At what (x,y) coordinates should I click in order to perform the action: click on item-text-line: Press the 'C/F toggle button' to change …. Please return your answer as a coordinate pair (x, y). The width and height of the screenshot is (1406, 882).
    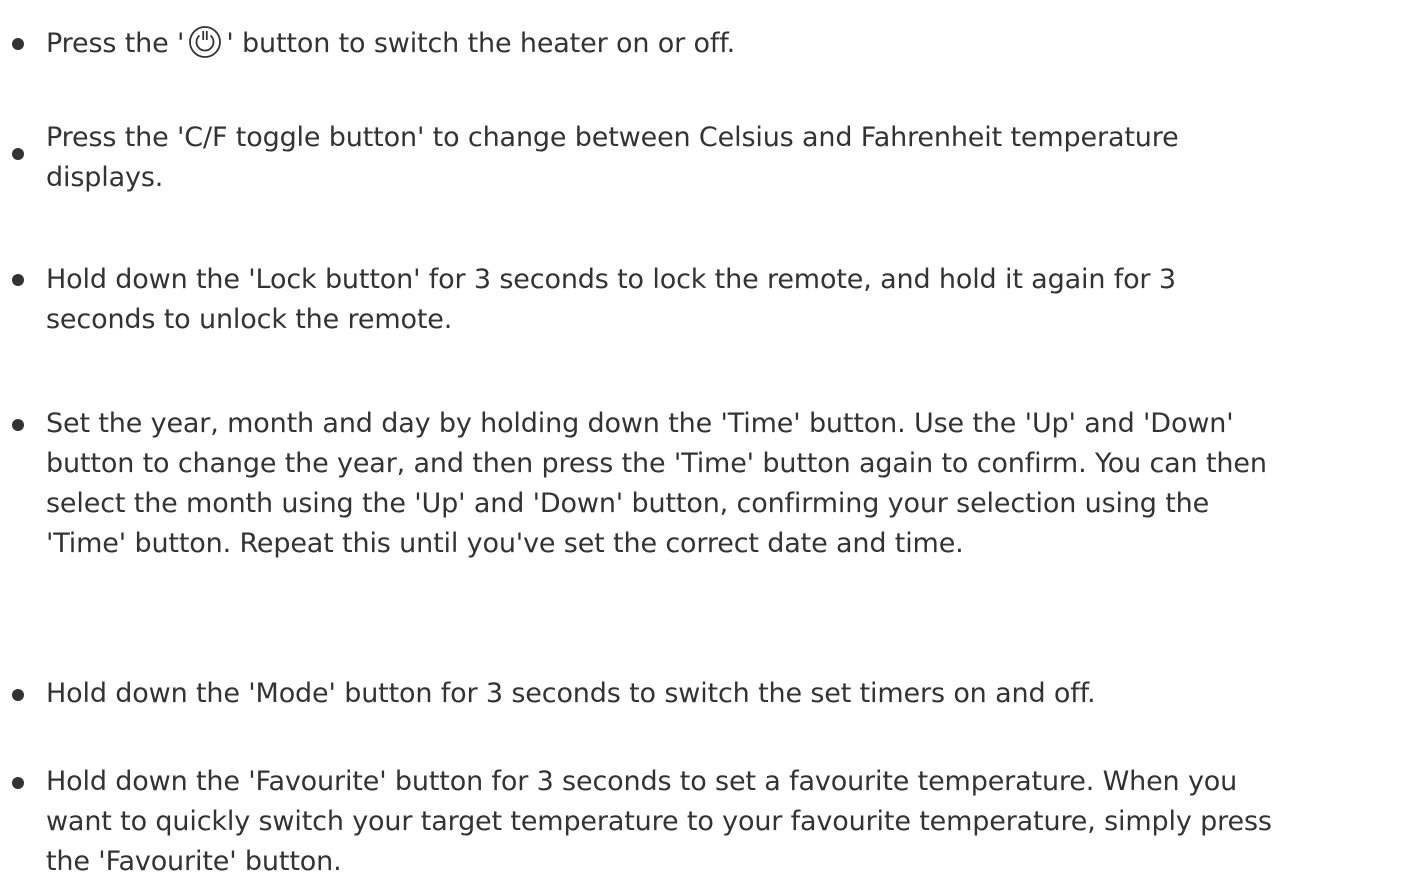
    Looking at the image, I should click on (612, 137).